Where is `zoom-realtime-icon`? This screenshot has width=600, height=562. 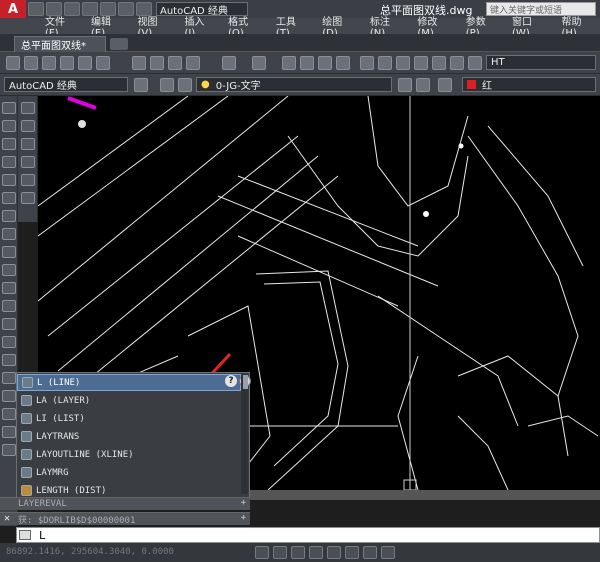 zoom-realtime-icon is located at coordinates (307, 63).